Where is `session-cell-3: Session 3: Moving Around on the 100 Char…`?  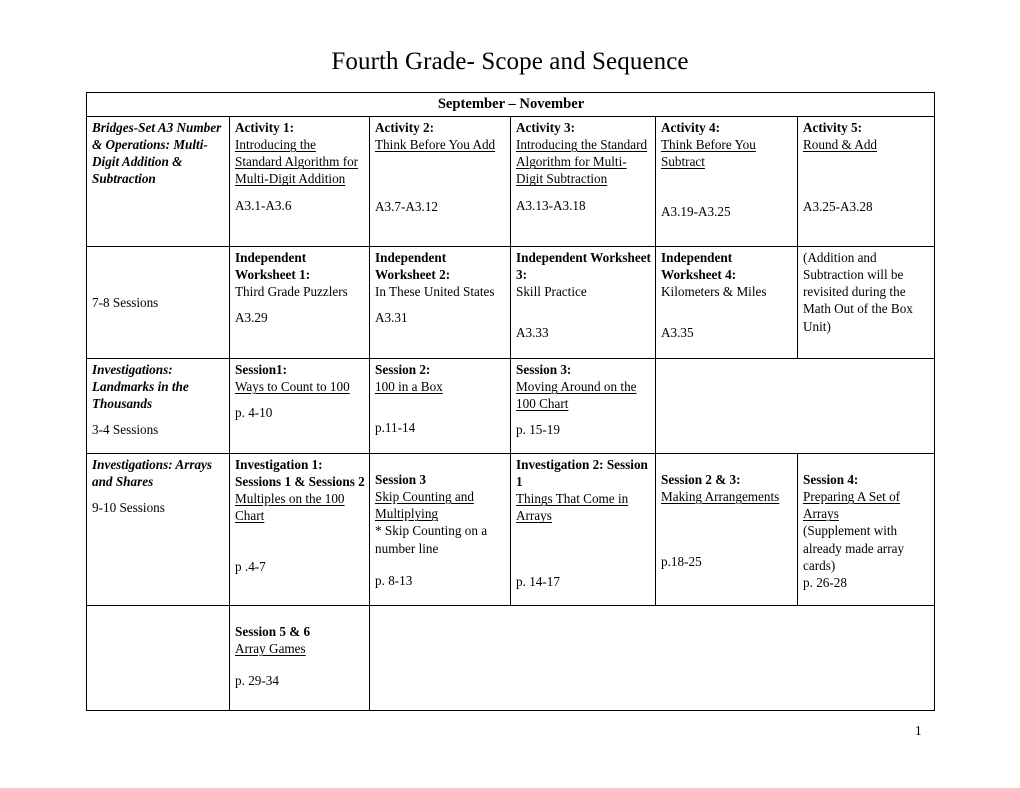 session-cell-3: Session 3: Moving Around on the 100 Char… is located at coordinates (583, 405).